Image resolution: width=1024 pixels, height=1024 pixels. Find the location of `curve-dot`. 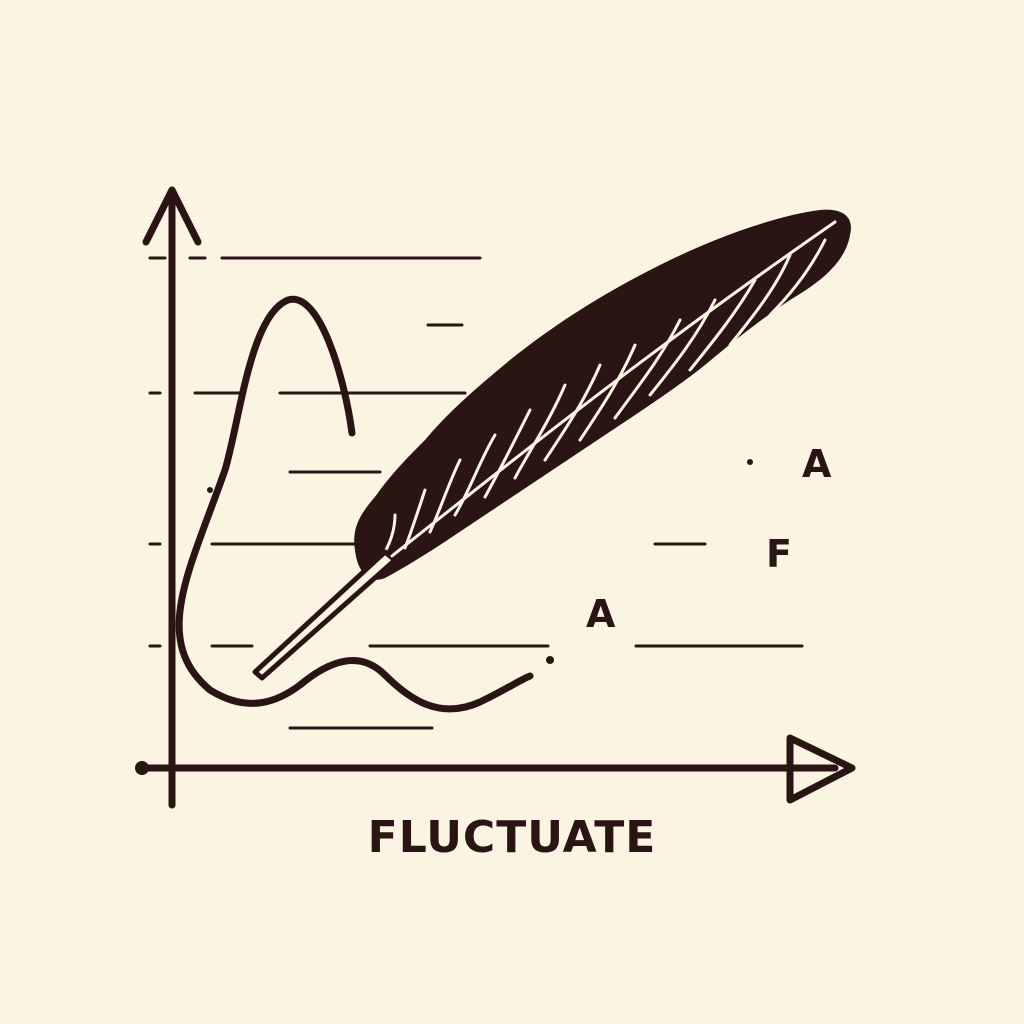

curve-dot is located at coordinates (210, 490).